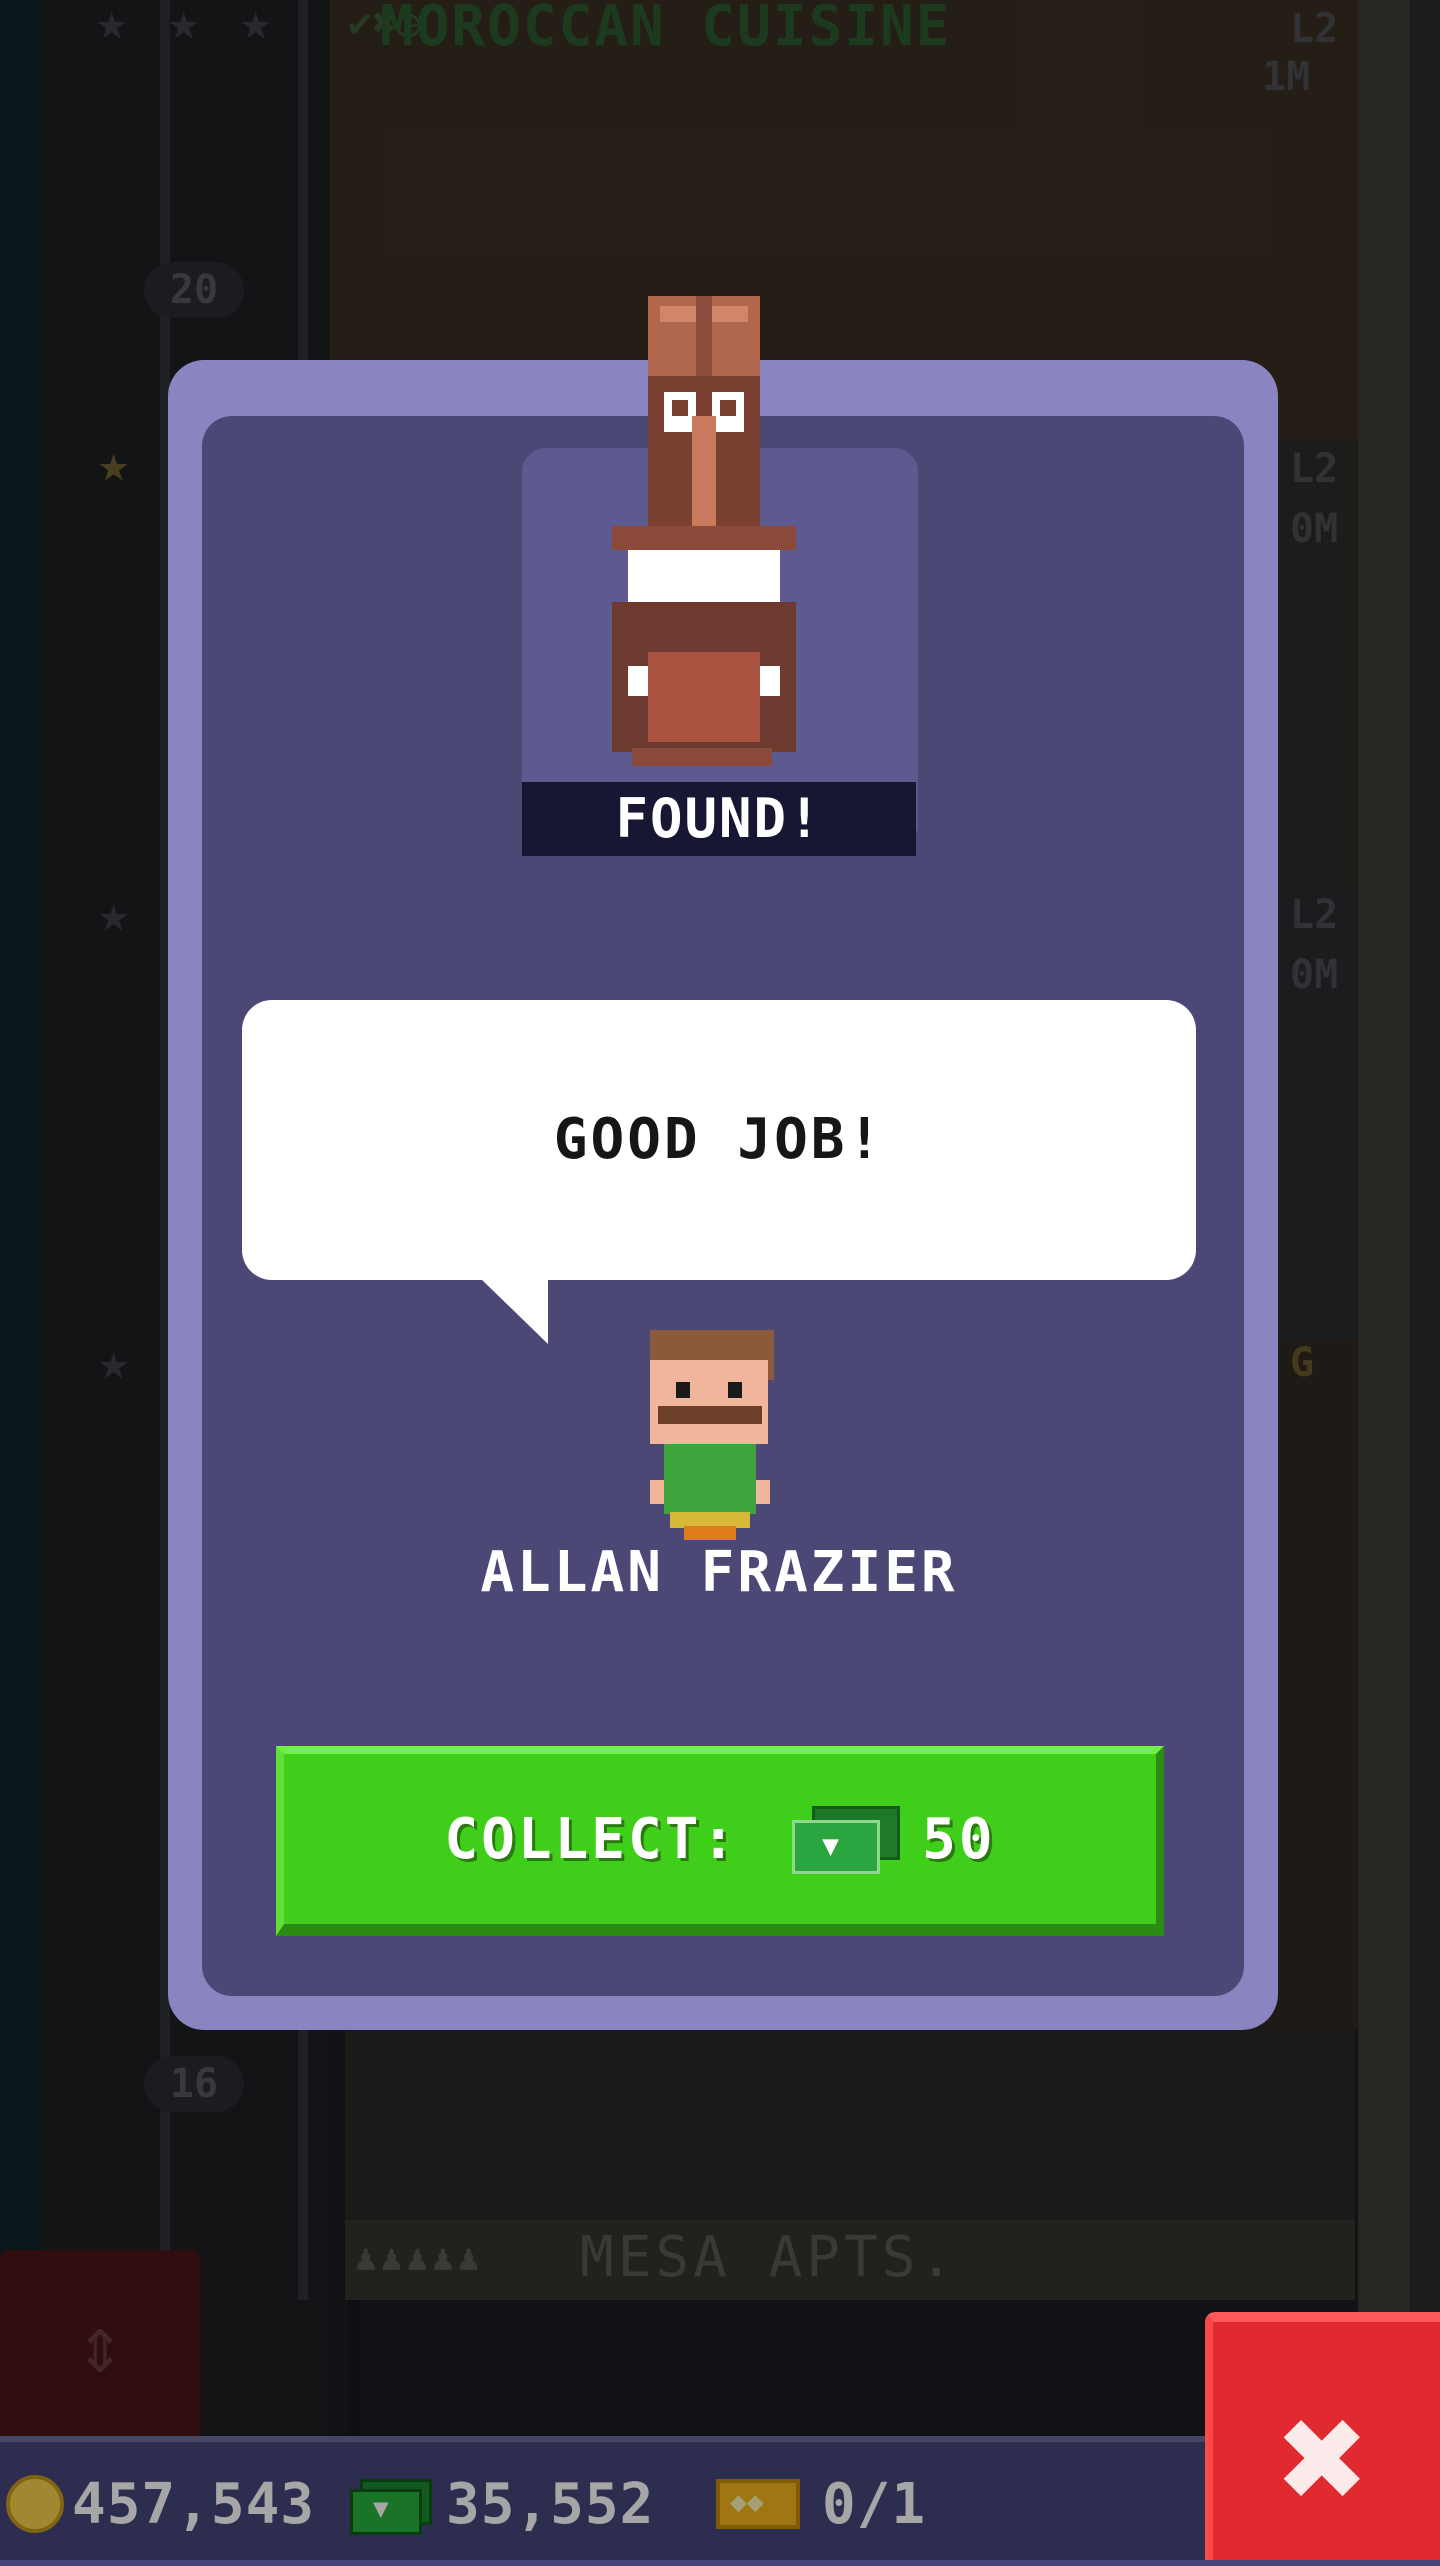 This screenshot has height=2566, width=1440. What do you see at coordinates (710, 1435) in the screenshot?
I see `bitizen-avatar` at bounding box center [710, 1435].